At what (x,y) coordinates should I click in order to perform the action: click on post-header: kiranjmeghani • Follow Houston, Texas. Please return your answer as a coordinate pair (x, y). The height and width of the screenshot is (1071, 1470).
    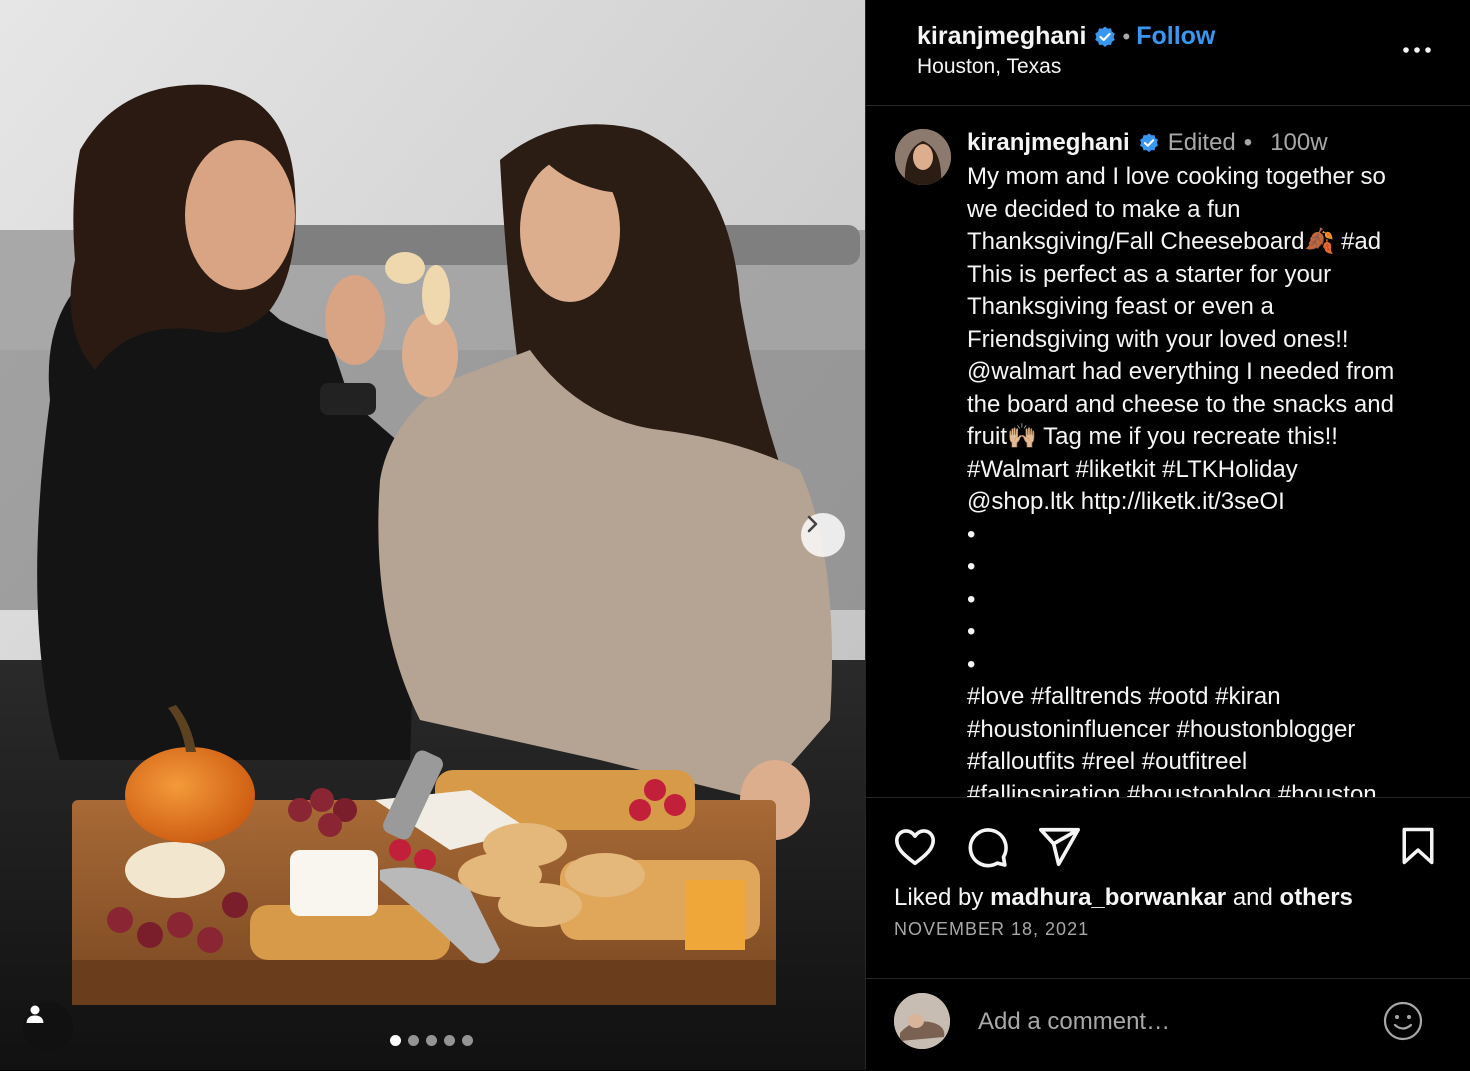
    Looking at the image, I should click on (1168, 53).